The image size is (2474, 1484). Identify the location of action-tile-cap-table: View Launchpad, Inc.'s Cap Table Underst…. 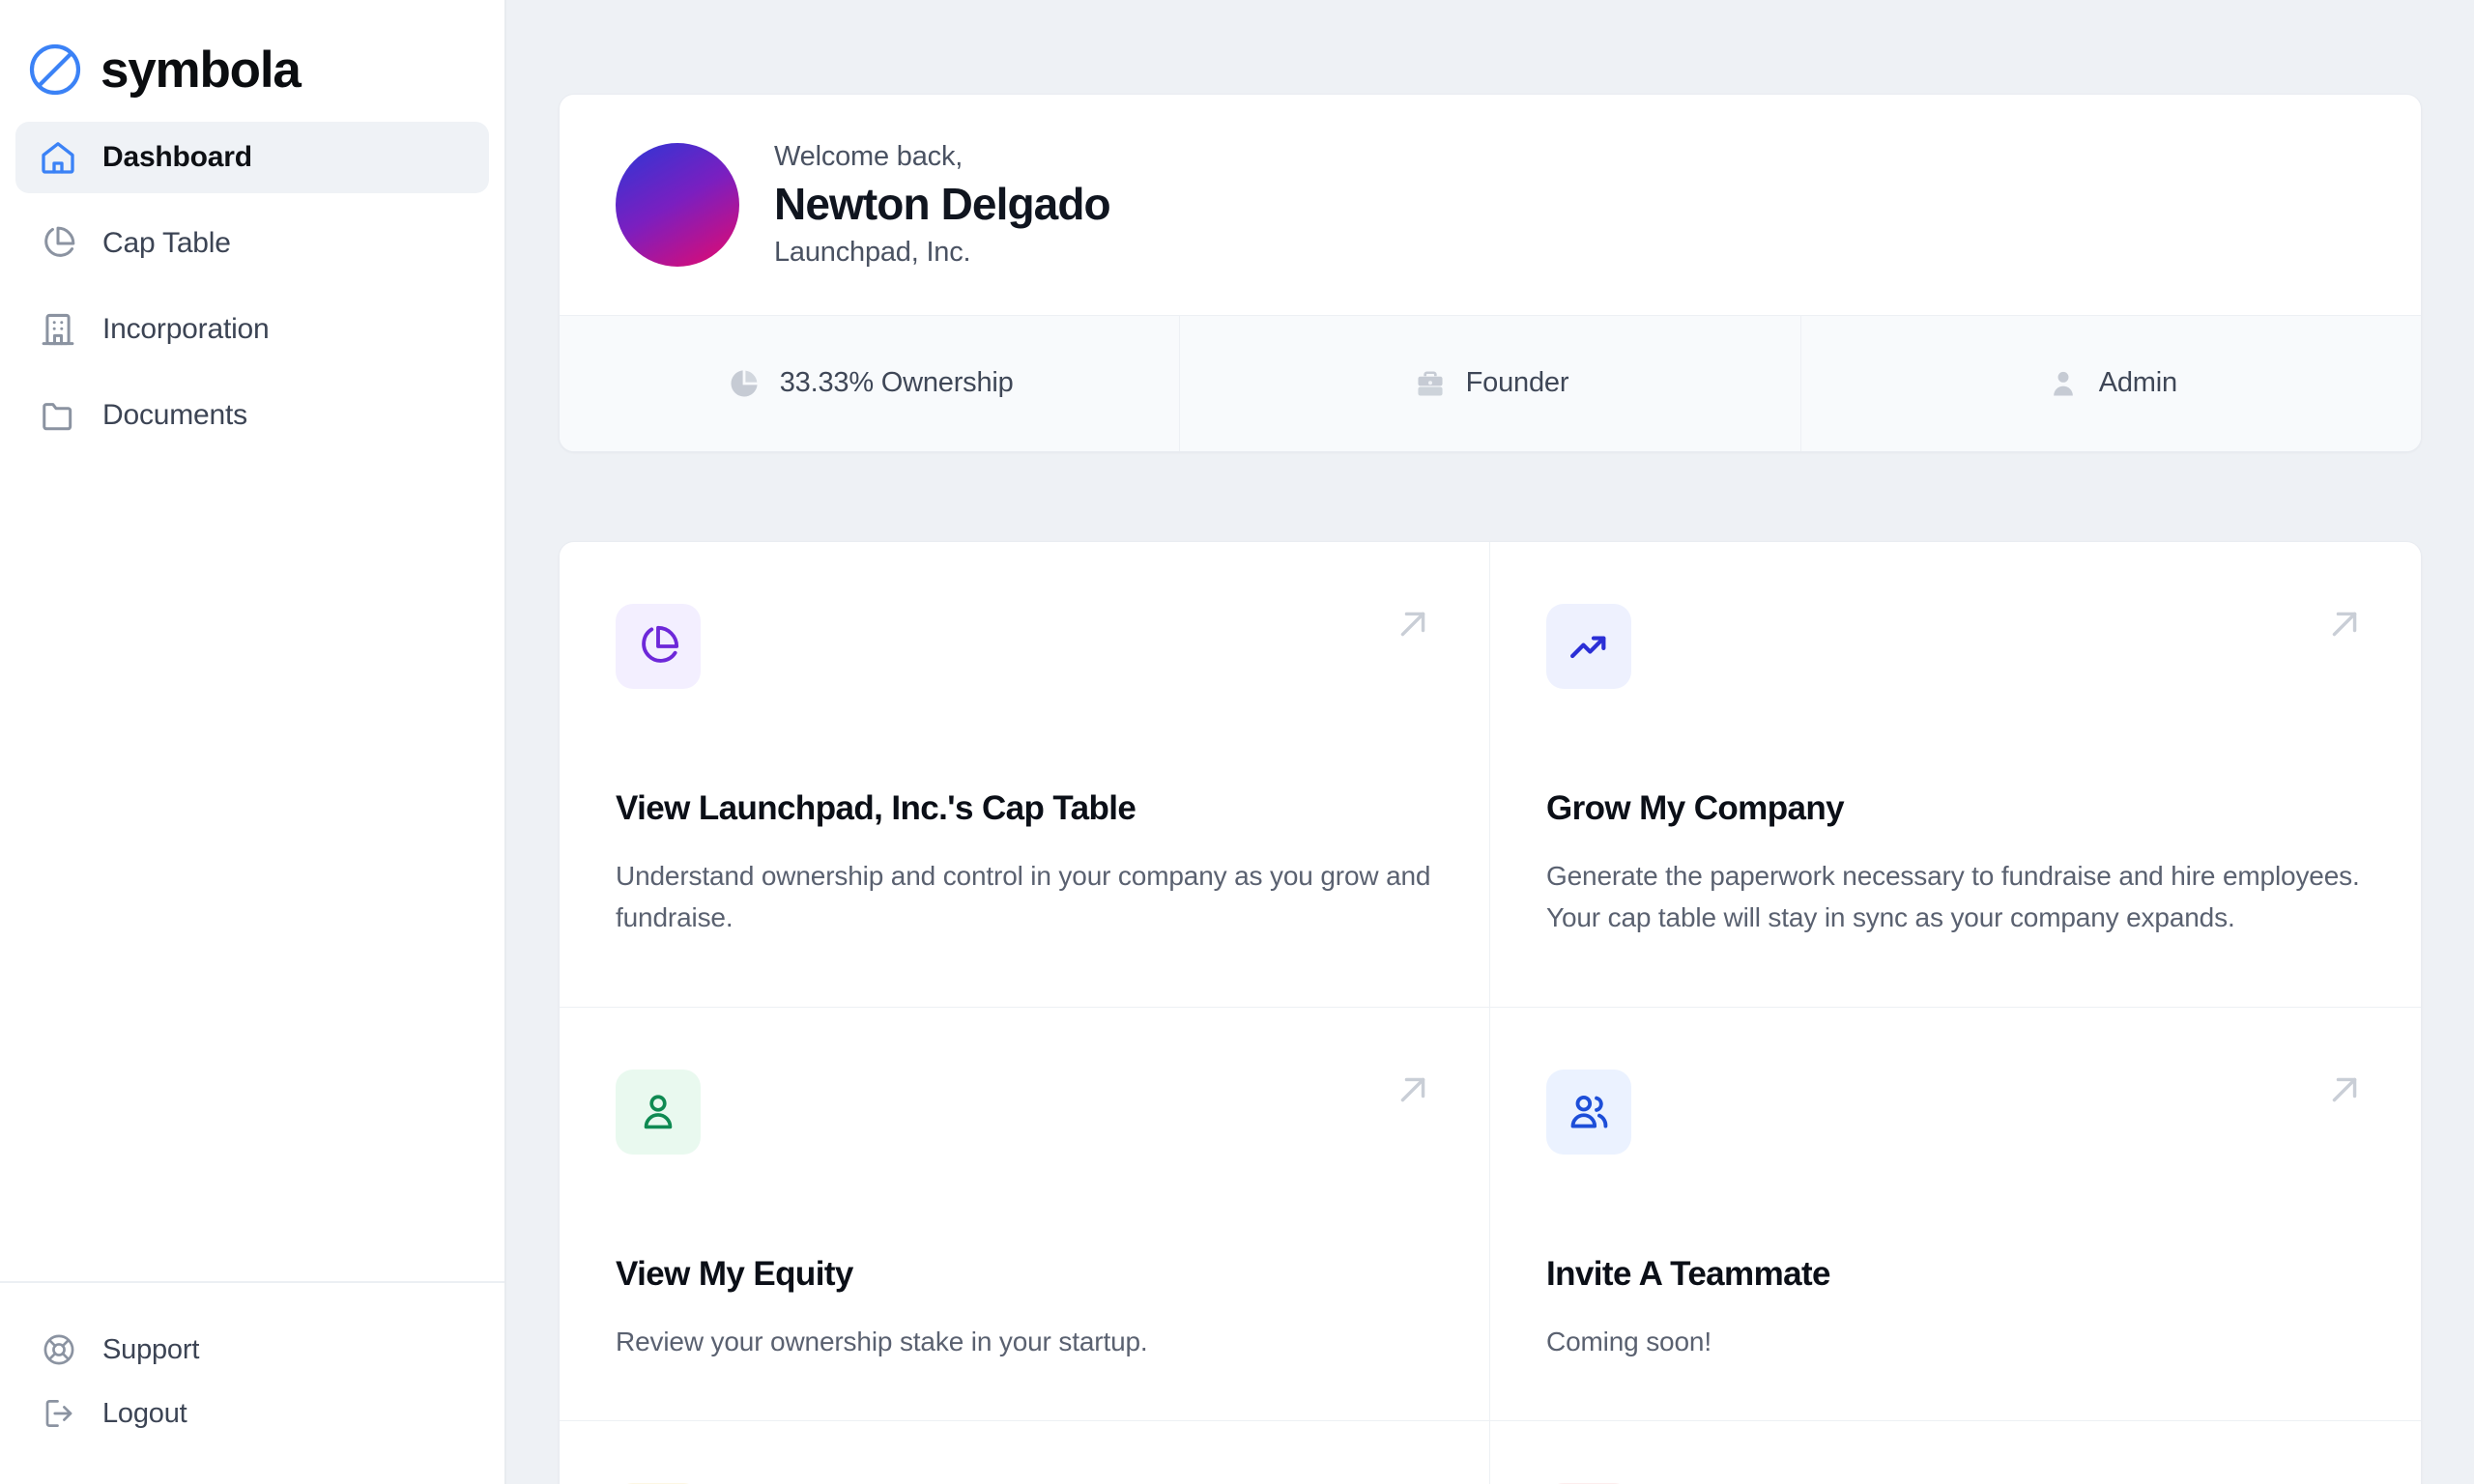
(1025, 775).